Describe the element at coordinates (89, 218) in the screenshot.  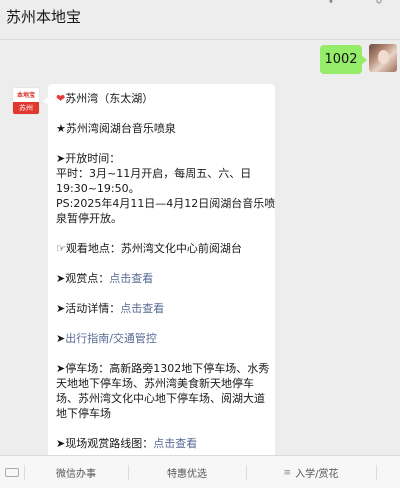
I see `ps-line2: 泉暂停开放。` at that location.